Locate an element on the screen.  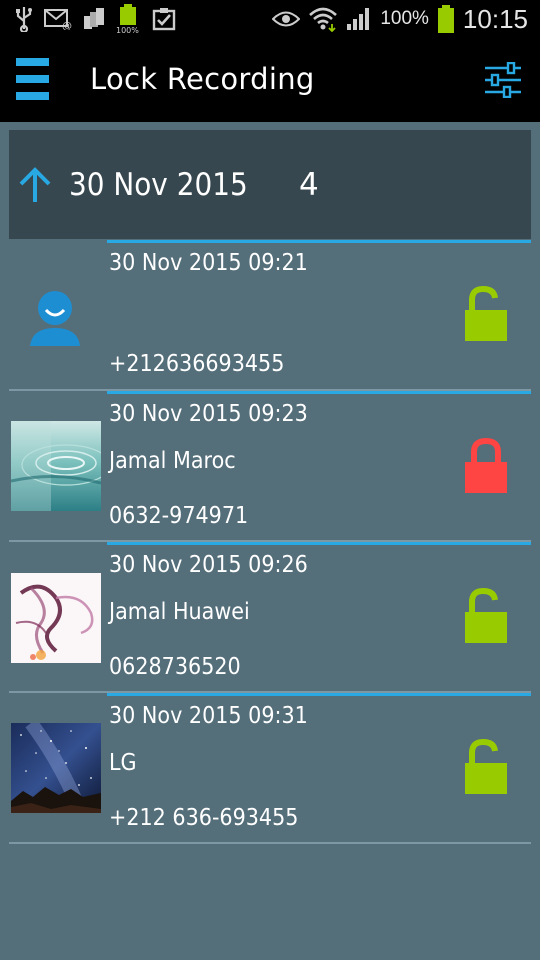
contact-name: LG is located at coordinates (123, 763).